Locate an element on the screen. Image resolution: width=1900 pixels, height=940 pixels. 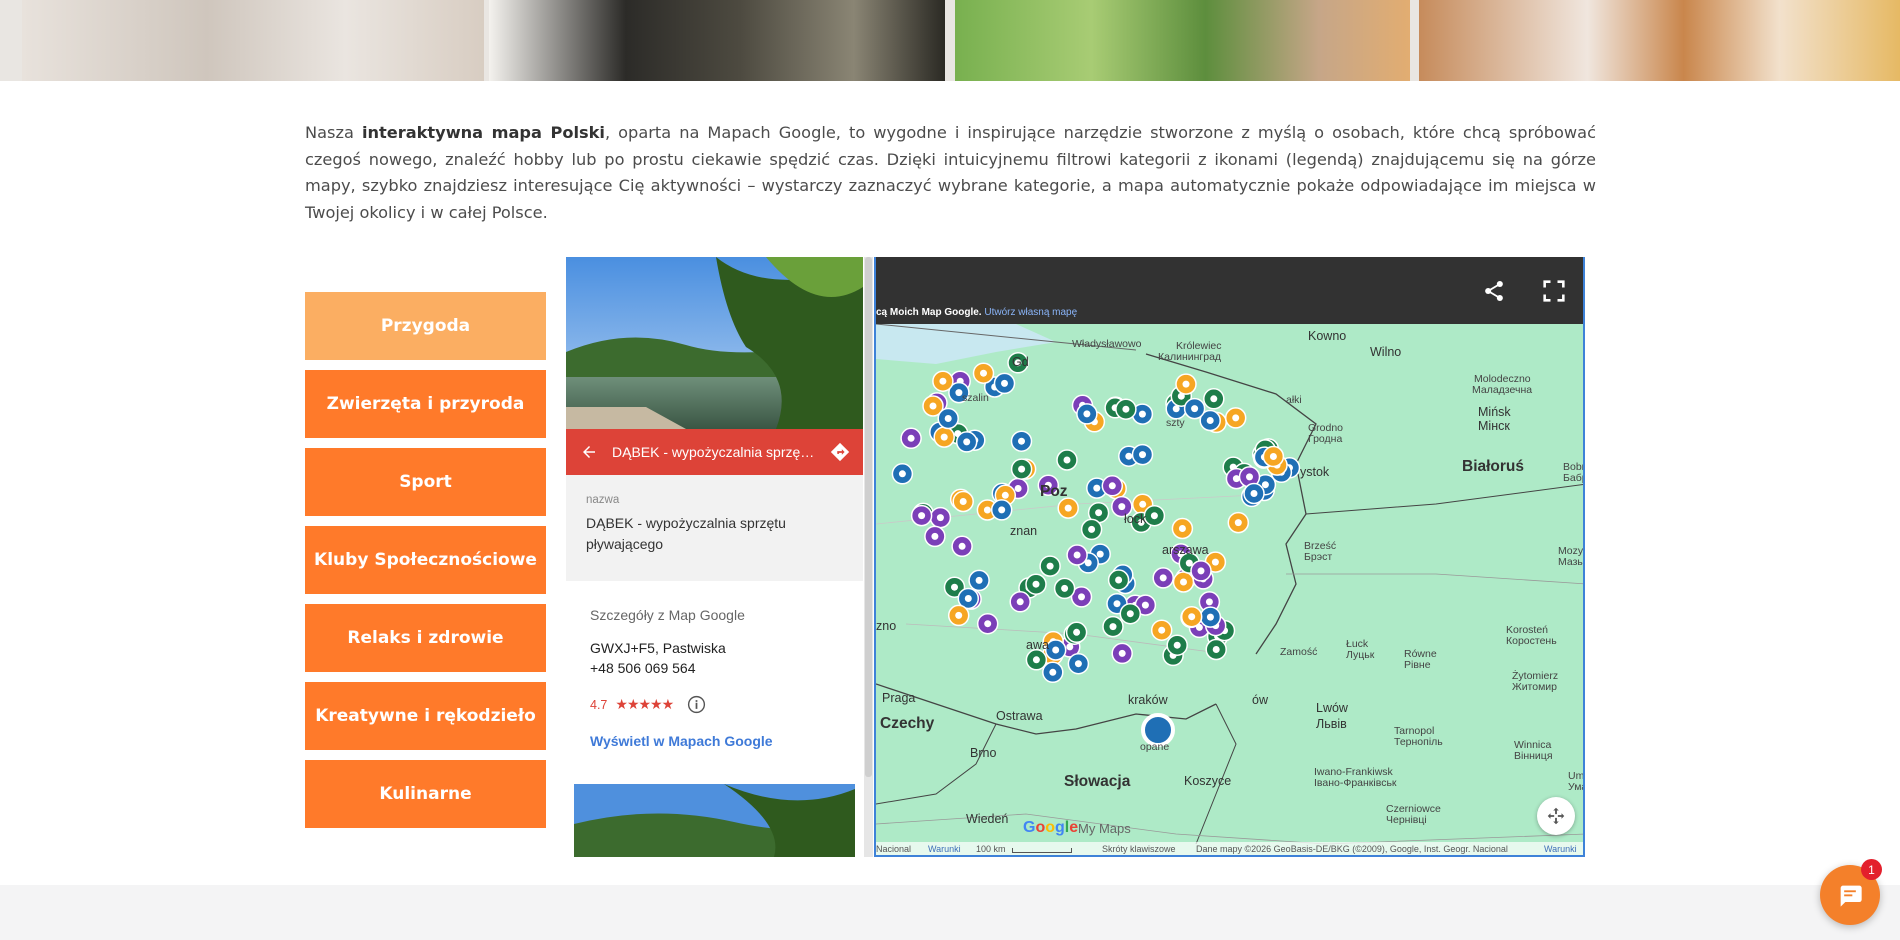
map-label: Чернівці is located at coordinates (1406, 820).